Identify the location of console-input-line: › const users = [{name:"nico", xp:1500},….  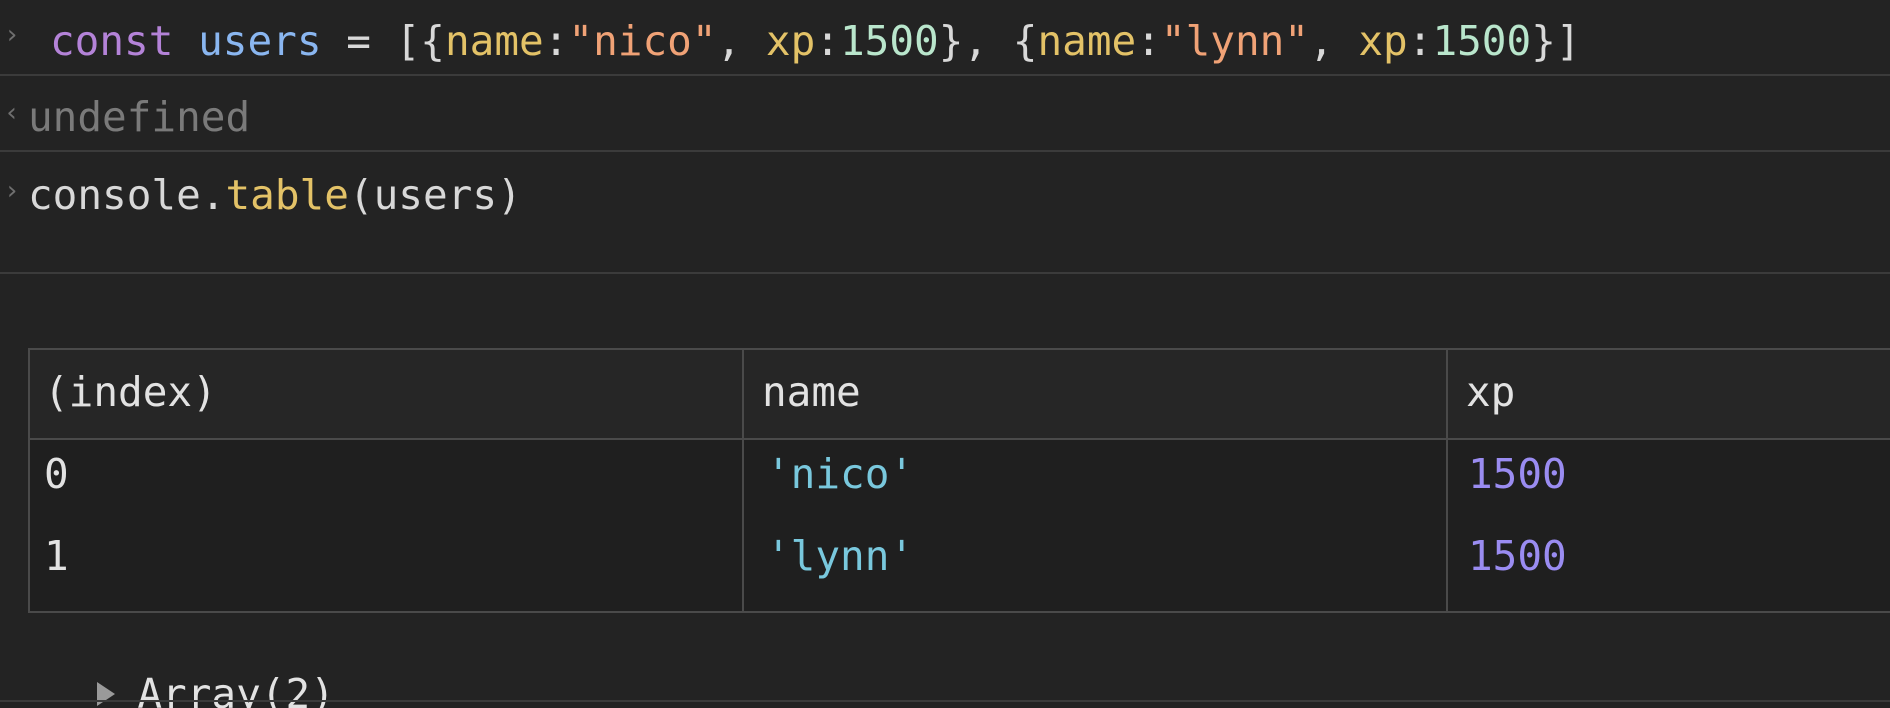
(945, 38).